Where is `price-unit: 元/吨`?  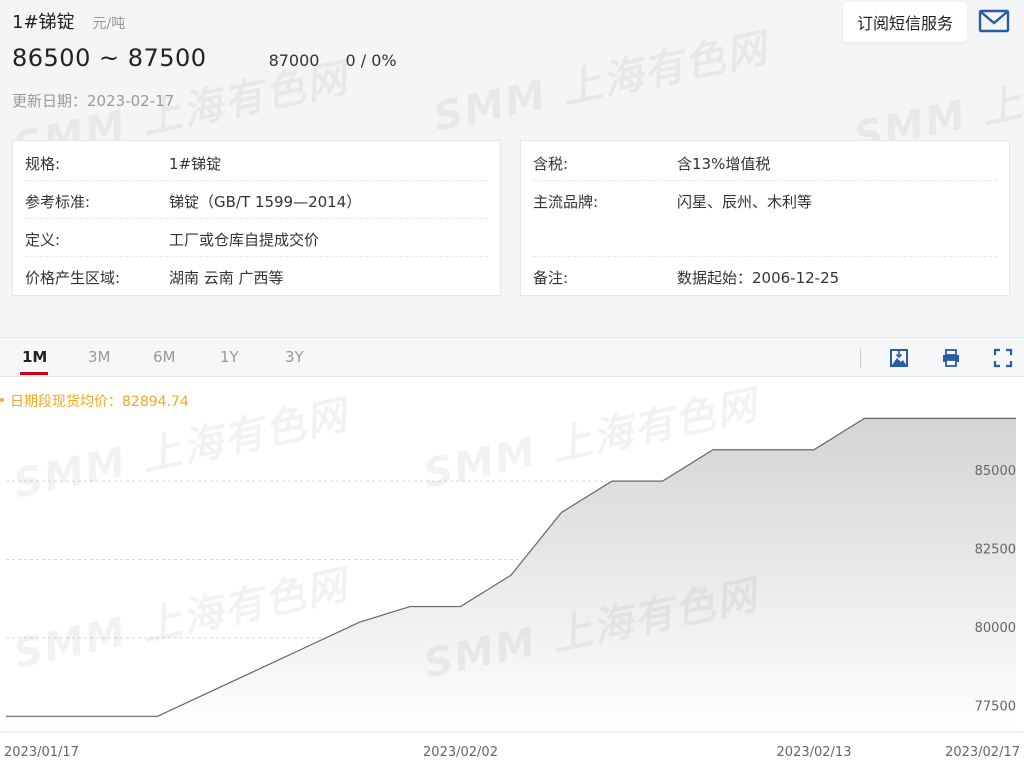 price-unit: 元/吨 is located at coordinates (109, 24).